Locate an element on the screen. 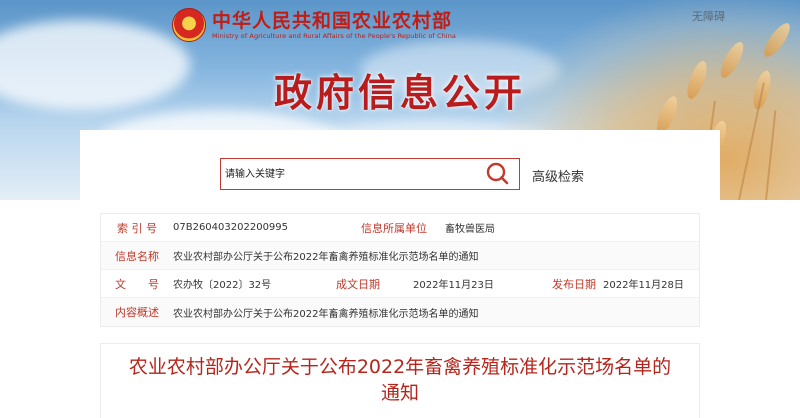 This screenshot has height=418, width=800. document-title: 农业农村部办公厅关于公布2022年畜禽养殖标准化示范场名单的通知 is located at coordinates (400, 380).